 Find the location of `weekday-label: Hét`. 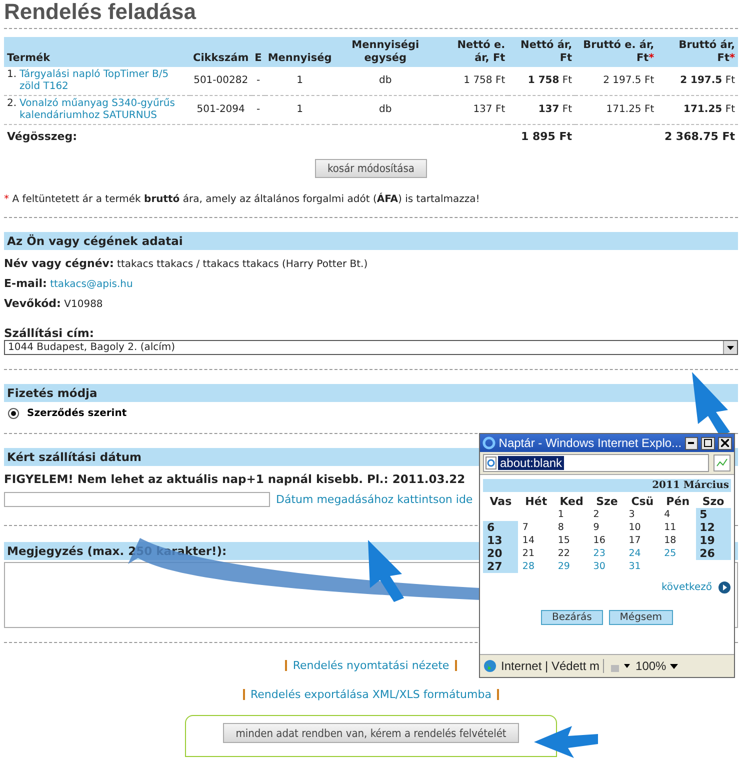

weekday-label: Hét is located at coordinates (536, 501).